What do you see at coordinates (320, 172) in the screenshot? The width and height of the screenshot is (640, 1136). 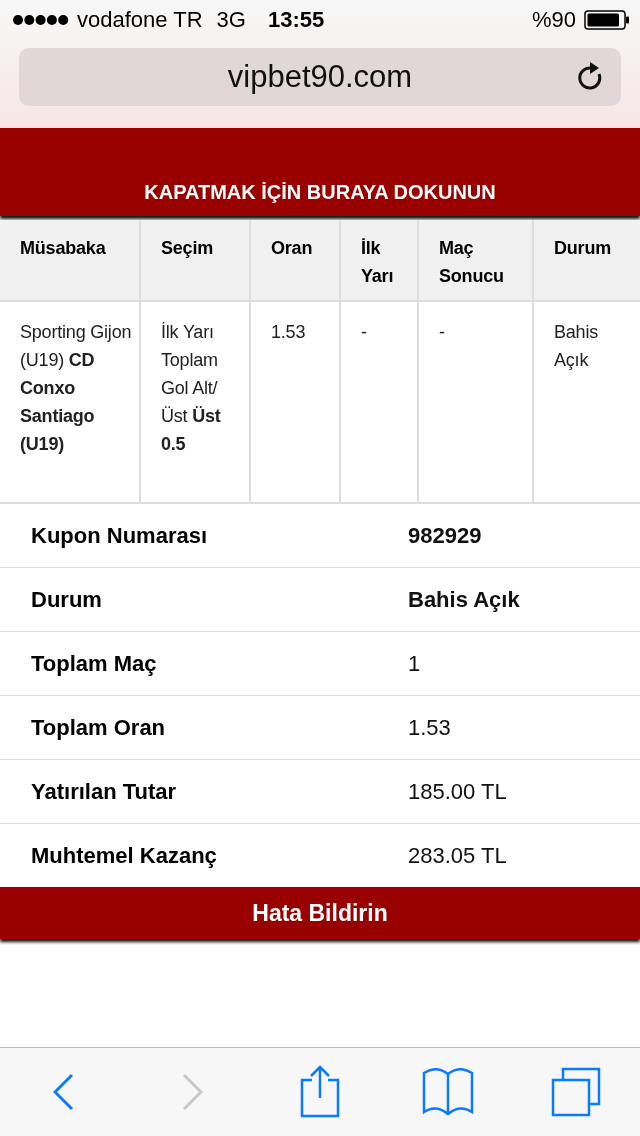 I see `close-banner: KAPATMAK İÇİN BURAYA DOKUNUN` at bounding box center [320, 172].